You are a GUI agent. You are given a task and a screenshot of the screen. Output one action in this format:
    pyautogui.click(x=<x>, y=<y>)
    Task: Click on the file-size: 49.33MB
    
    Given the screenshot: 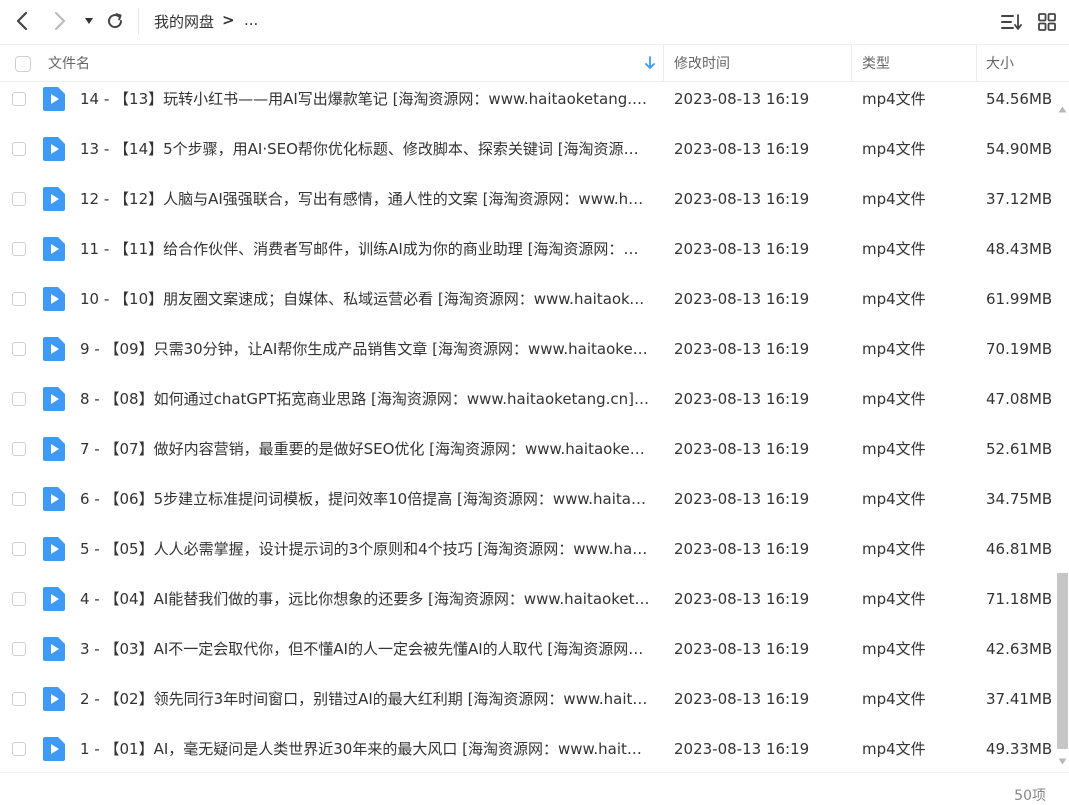 What is the action you would take?
    pyautogui.click(x=1019, y=749)
    